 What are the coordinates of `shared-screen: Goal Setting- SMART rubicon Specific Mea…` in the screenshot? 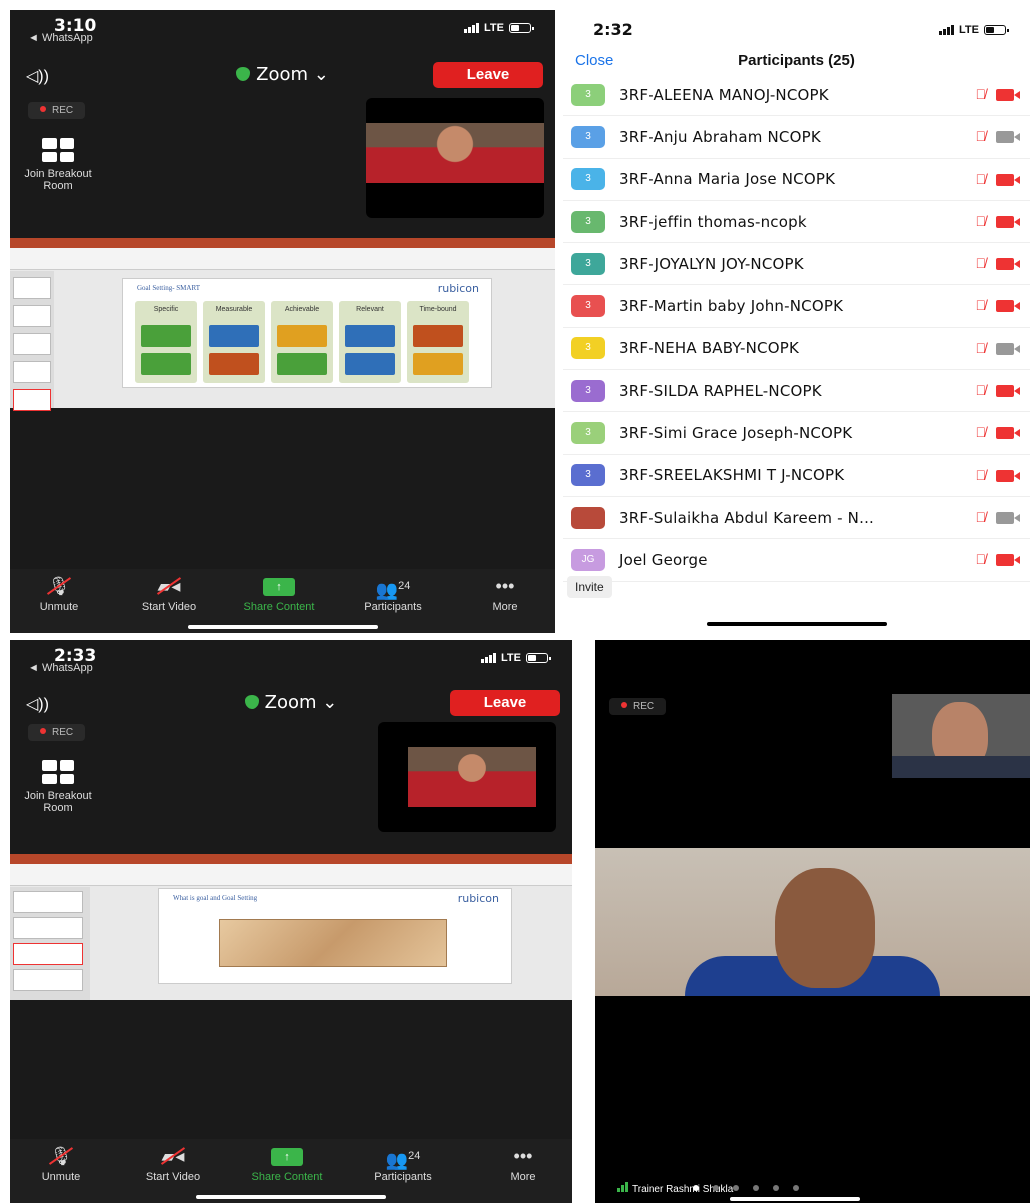 It's located at (282, 324).